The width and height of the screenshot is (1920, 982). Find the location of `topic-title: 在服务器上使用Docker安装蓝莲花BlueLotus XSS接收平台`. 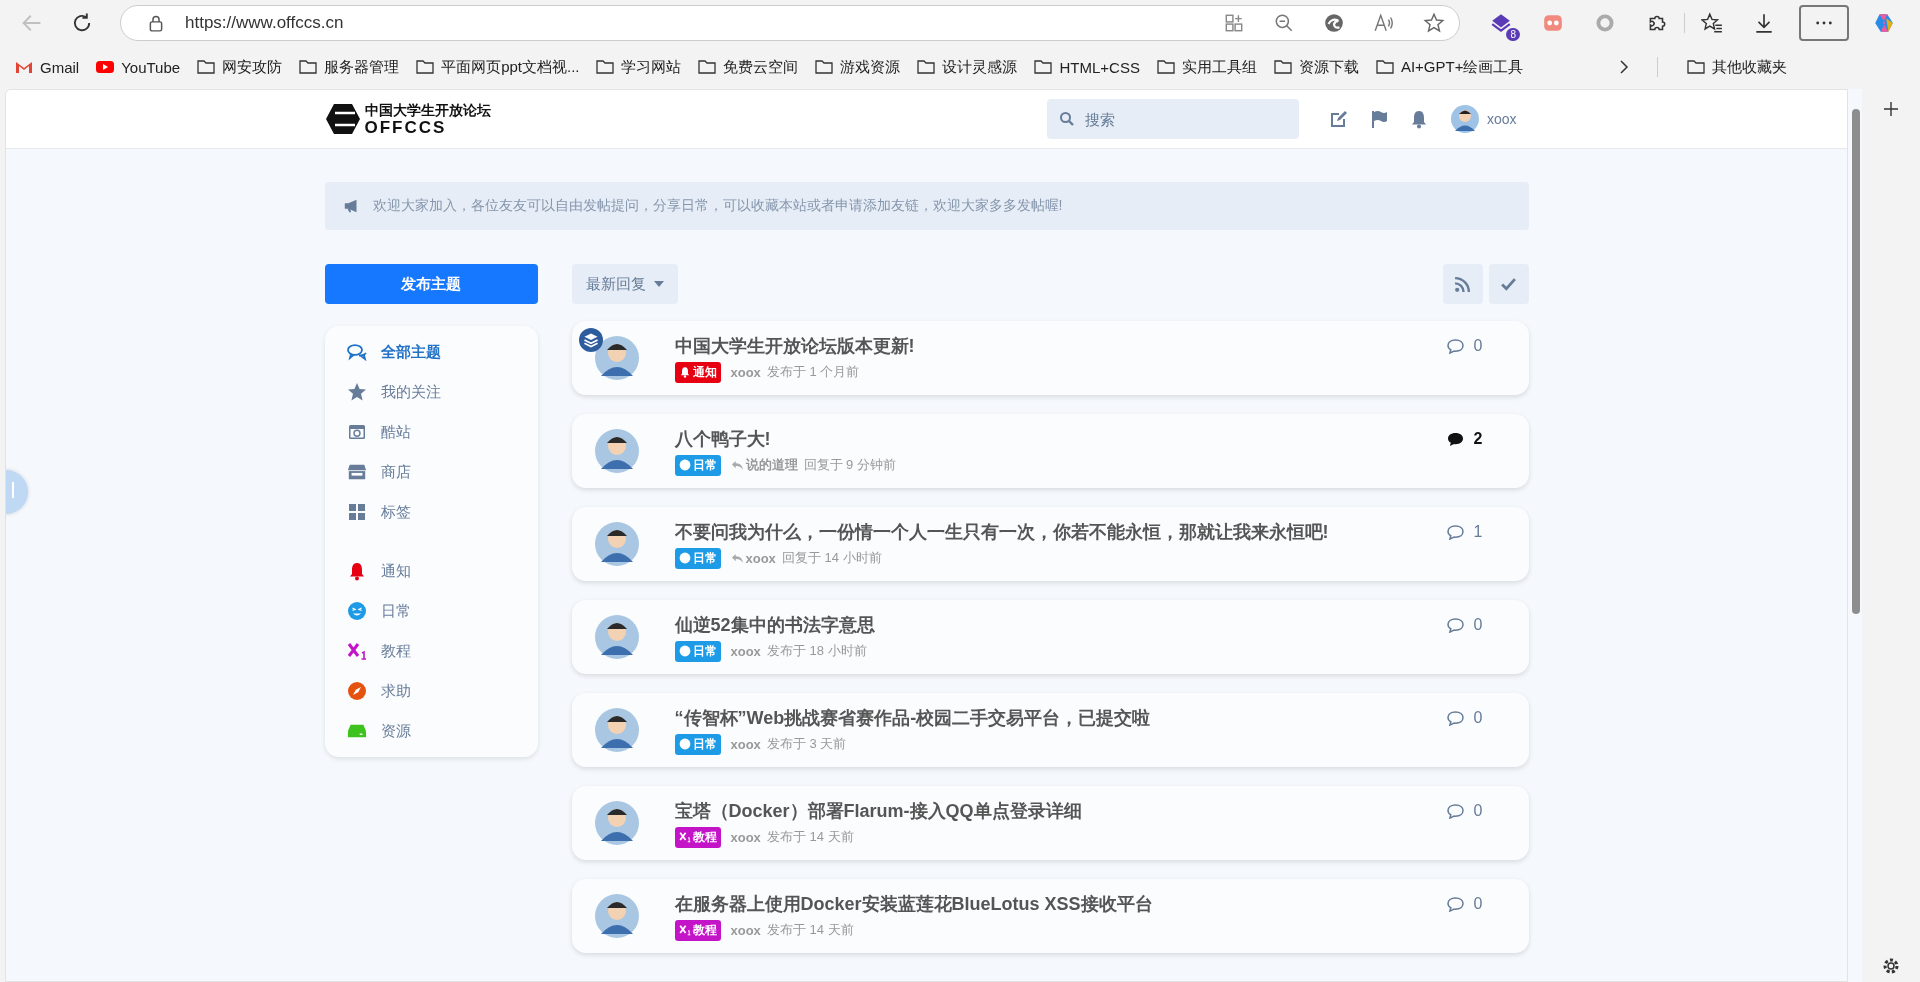

topic-title: 在服务器上使用Docker安装蓝莲花BlueLotus XSS接收平台 is located at coordinates (1060, 903).